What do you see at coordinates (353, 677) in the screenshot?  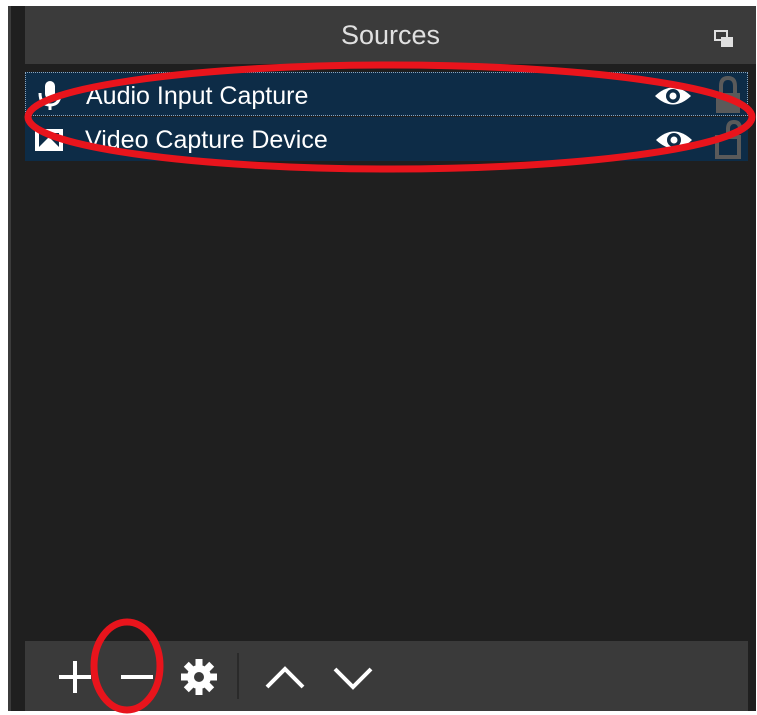 I see `chevron-down-icon` at bounding box center [353, 677].